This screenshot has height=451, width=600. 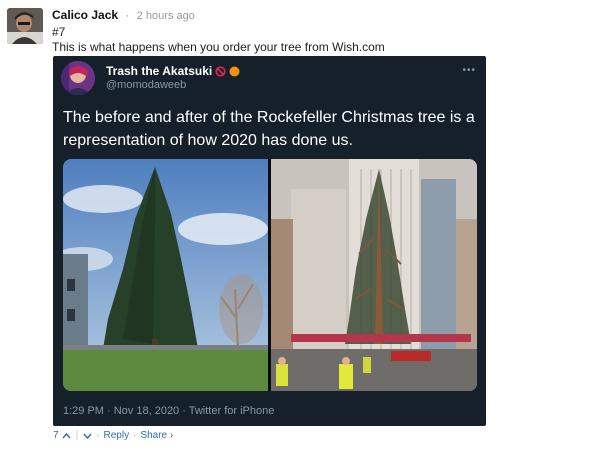 What do you see at coordinates (78, 78) in the screenshot?
I see `tweet-avatar` at bounding box center [78, 78].